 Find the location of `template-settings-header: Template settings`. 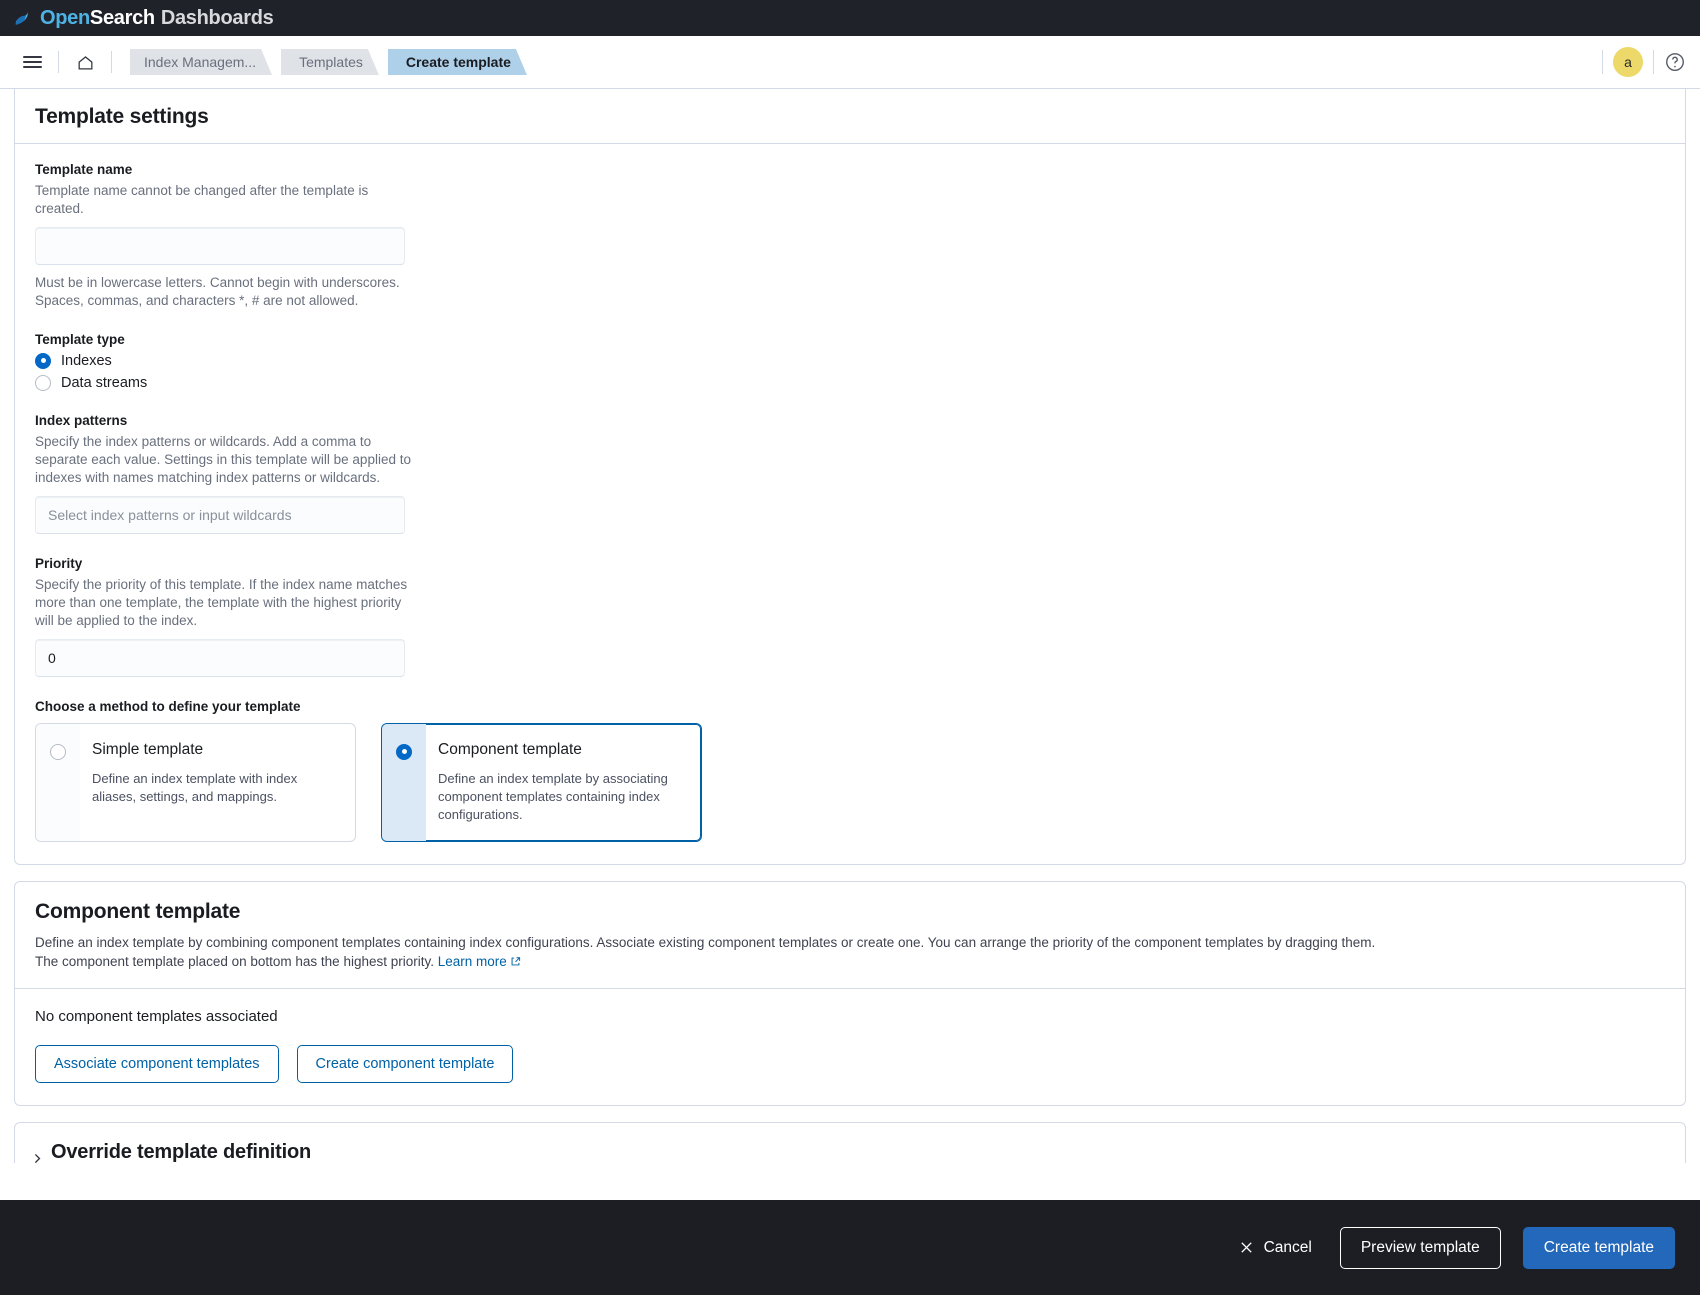

template-settings-header: Template settings is located at coordinates (850, 116).